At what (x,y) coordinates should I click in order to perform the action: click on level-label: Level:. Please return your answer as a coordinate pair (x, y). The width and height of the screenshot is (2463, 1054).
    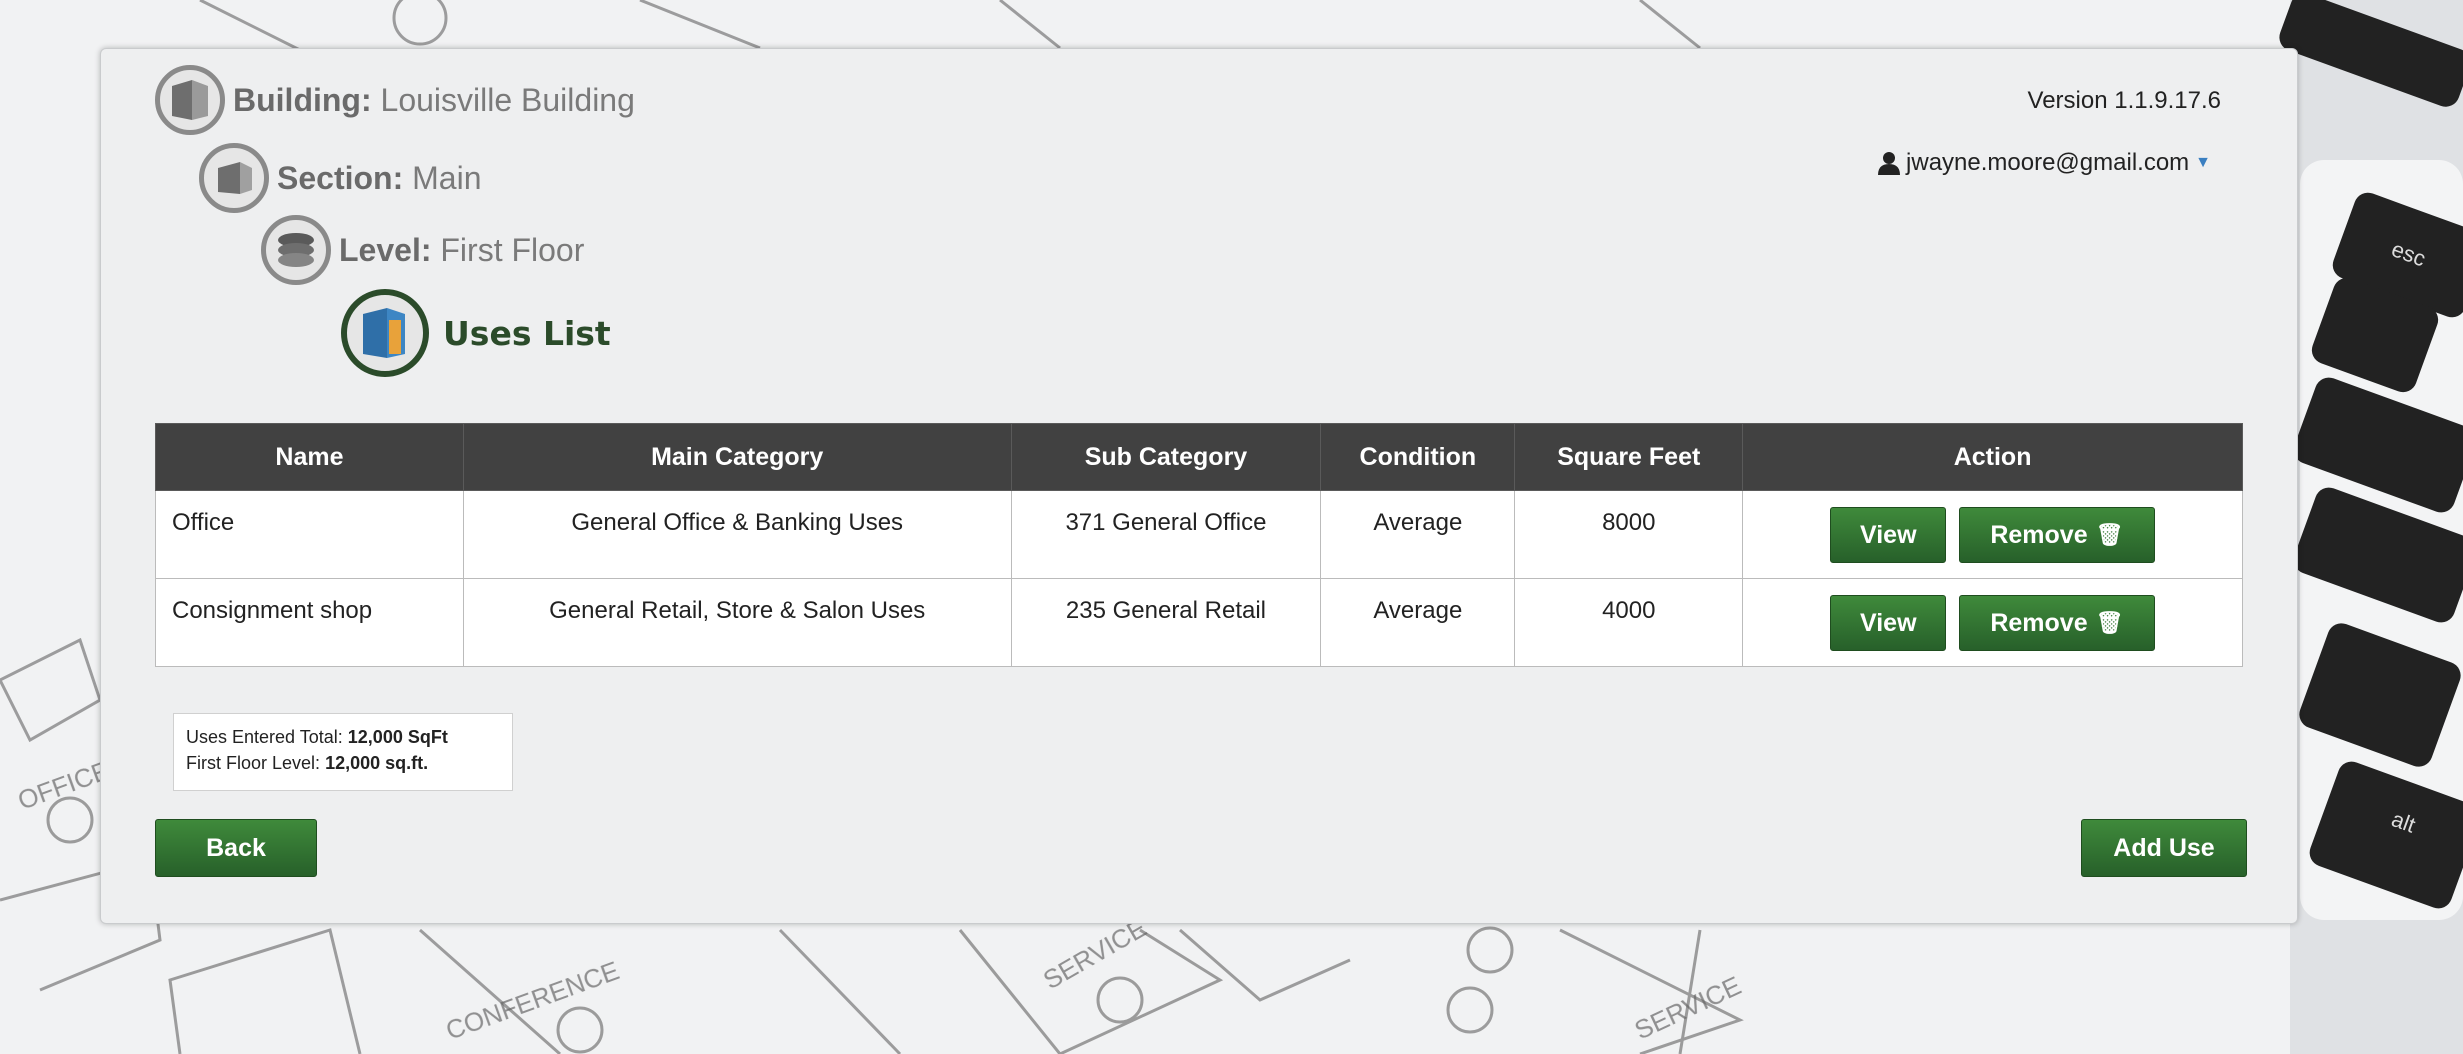
    Looking at the image, I should click on (385, 249).